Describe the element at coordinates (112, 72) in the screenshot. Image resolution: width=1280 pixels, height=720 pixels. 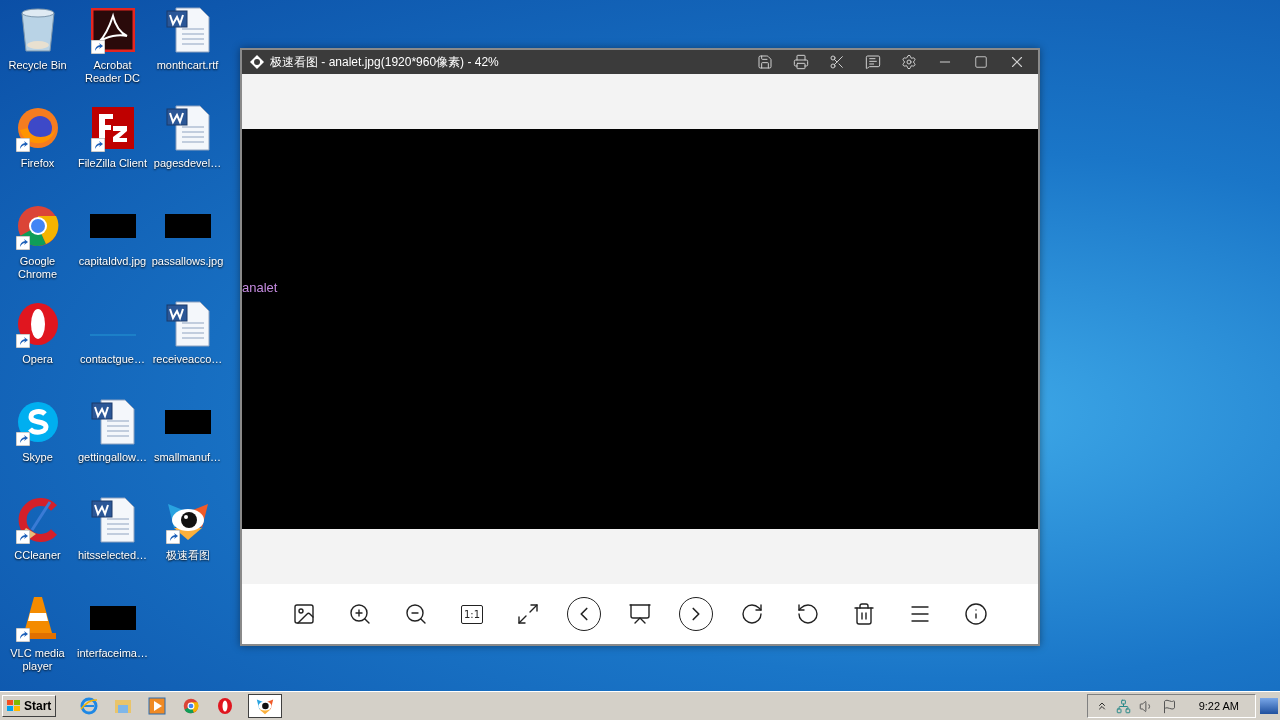
I see `desktop-icon-label: Acrobat Reader DC` at that location.